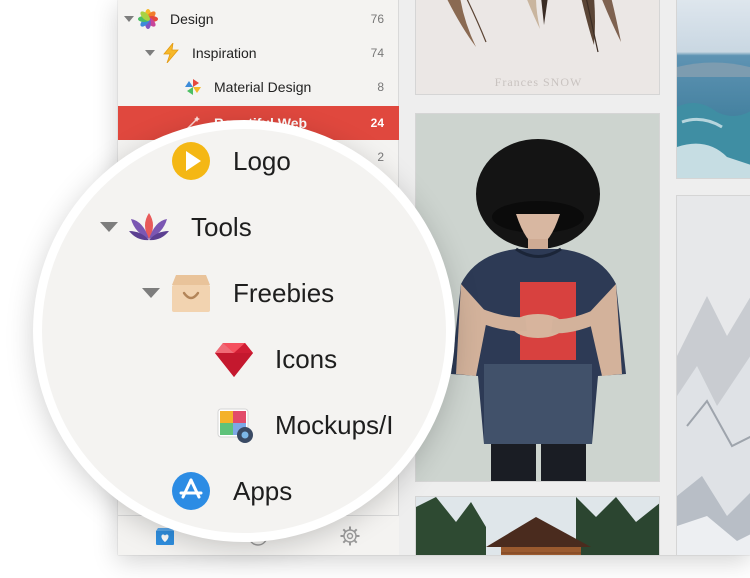 The width and height of the screenshot is (750, 578). I want to click on play-circle-icon, so click(191, 161).